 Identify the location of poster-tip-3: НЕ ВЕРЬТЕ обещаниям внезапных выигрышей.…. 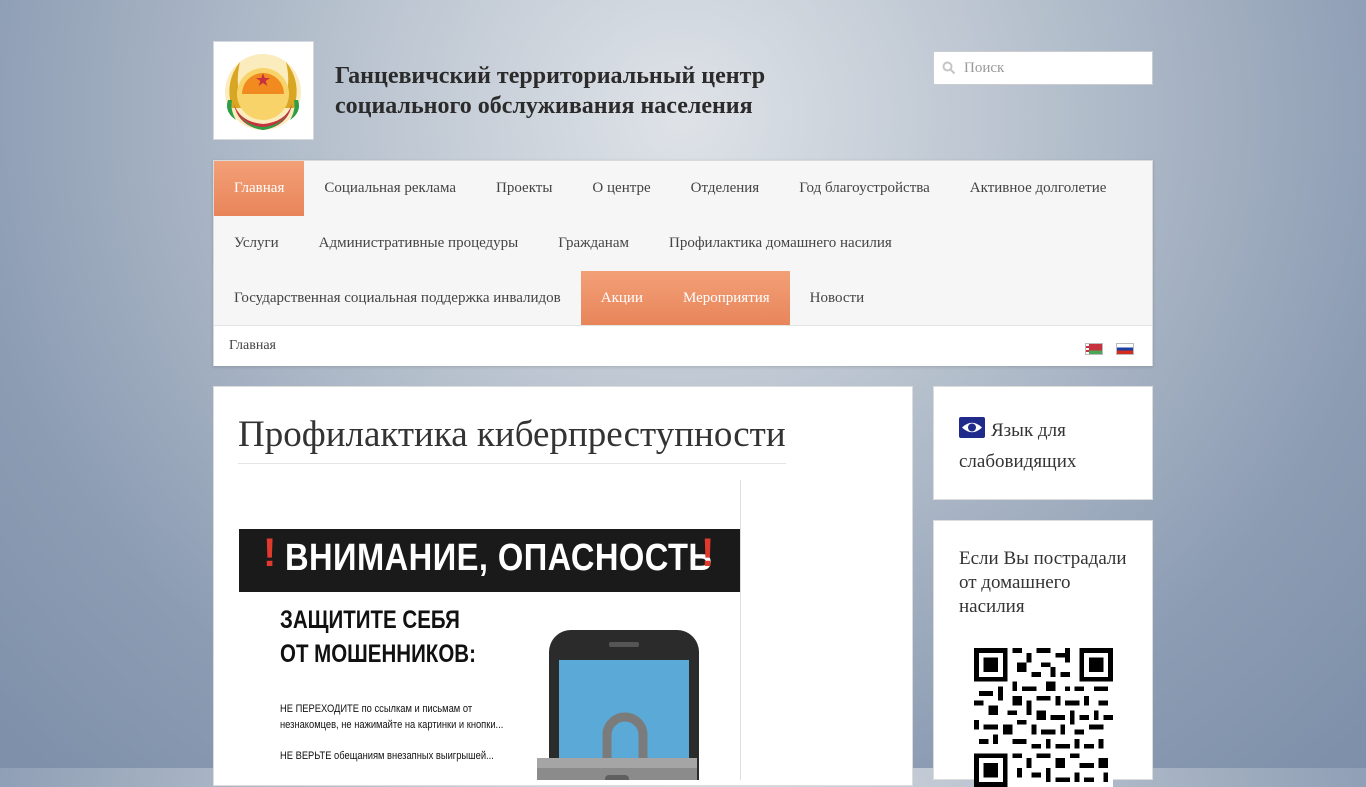
(387, 756).